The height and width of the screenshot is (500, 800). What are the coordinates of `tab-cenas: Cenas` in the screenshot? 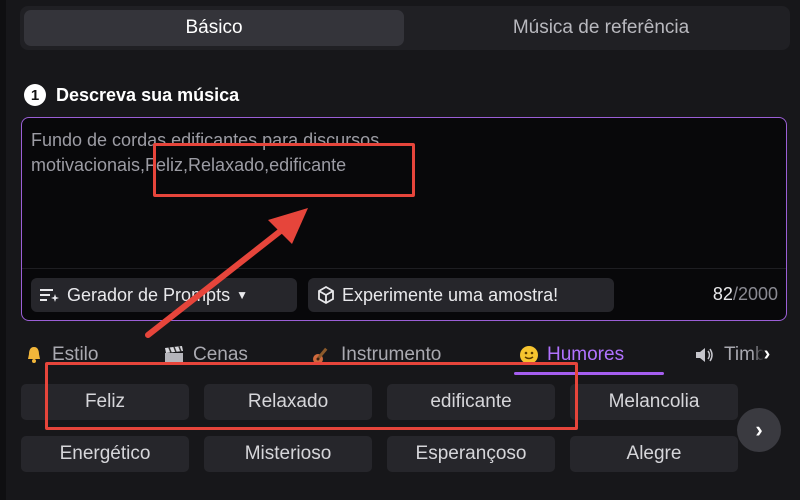 It's located at (205, 355).